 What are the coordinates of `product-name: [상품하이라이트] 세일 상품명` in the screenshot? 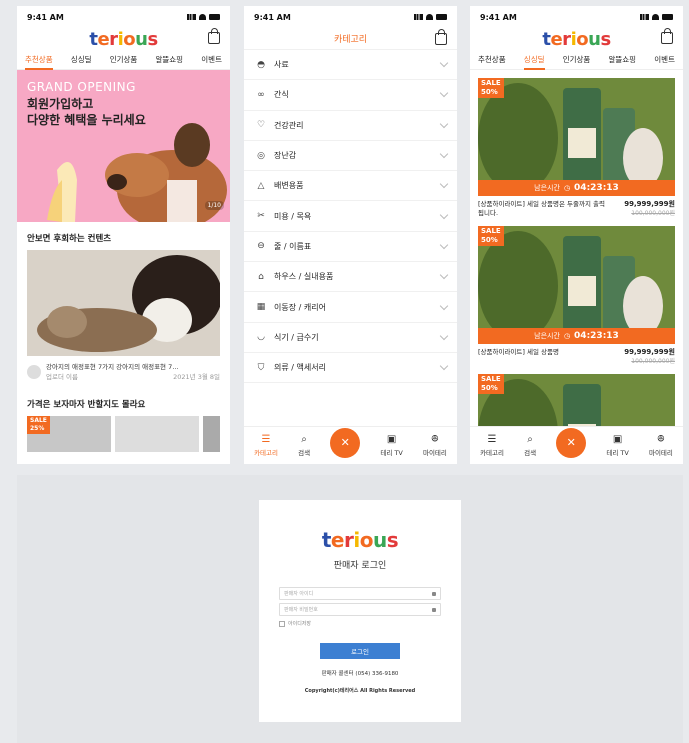 It's located at (518, 352).